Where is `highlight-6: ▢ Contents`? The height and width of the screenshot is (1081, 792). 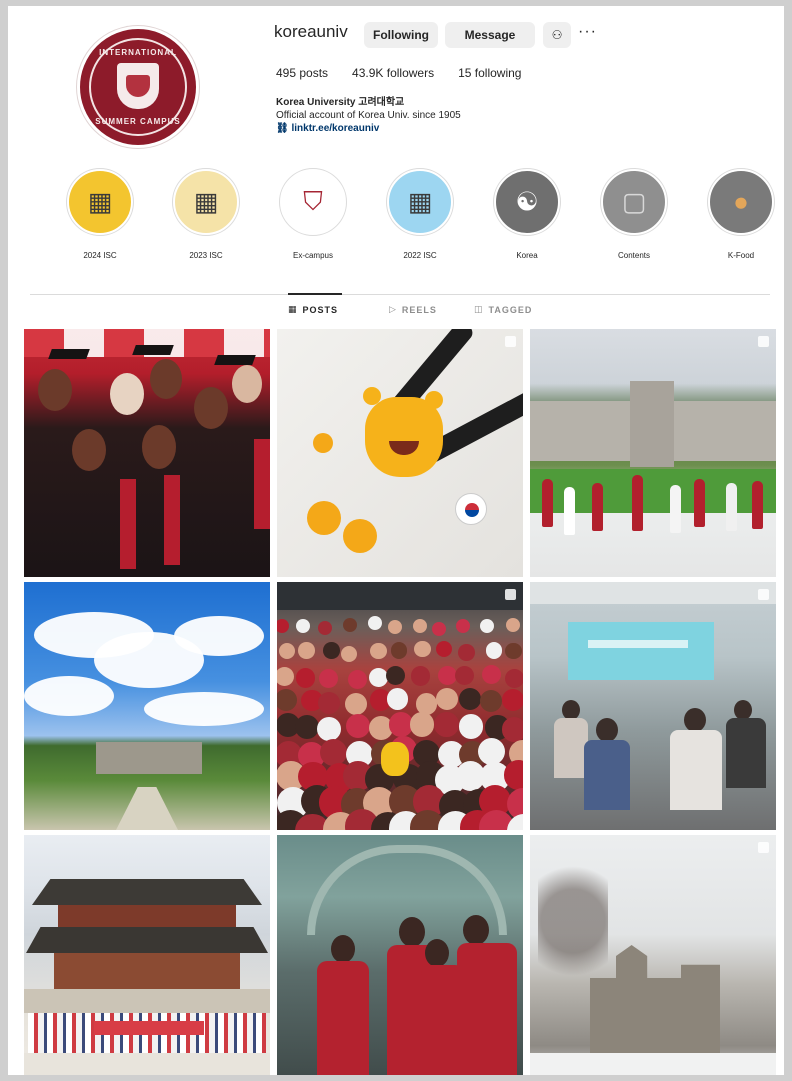 highlight-6: ▢ Contents is located at coordinates (634, 214).